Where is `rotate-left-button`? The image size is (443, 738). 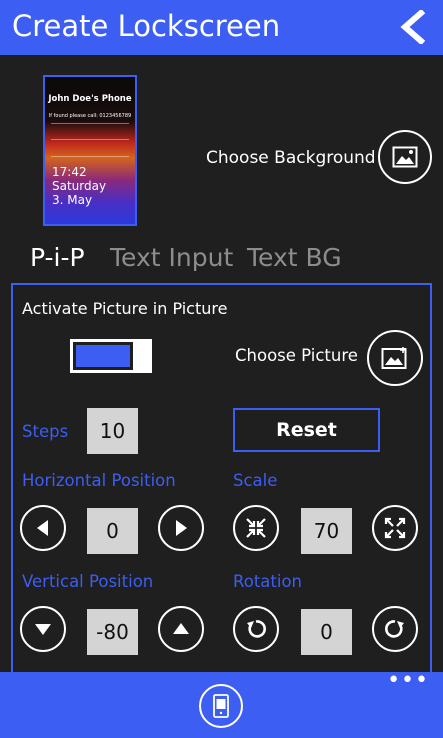
rotate-left-button is located at coordinates (256, 629).